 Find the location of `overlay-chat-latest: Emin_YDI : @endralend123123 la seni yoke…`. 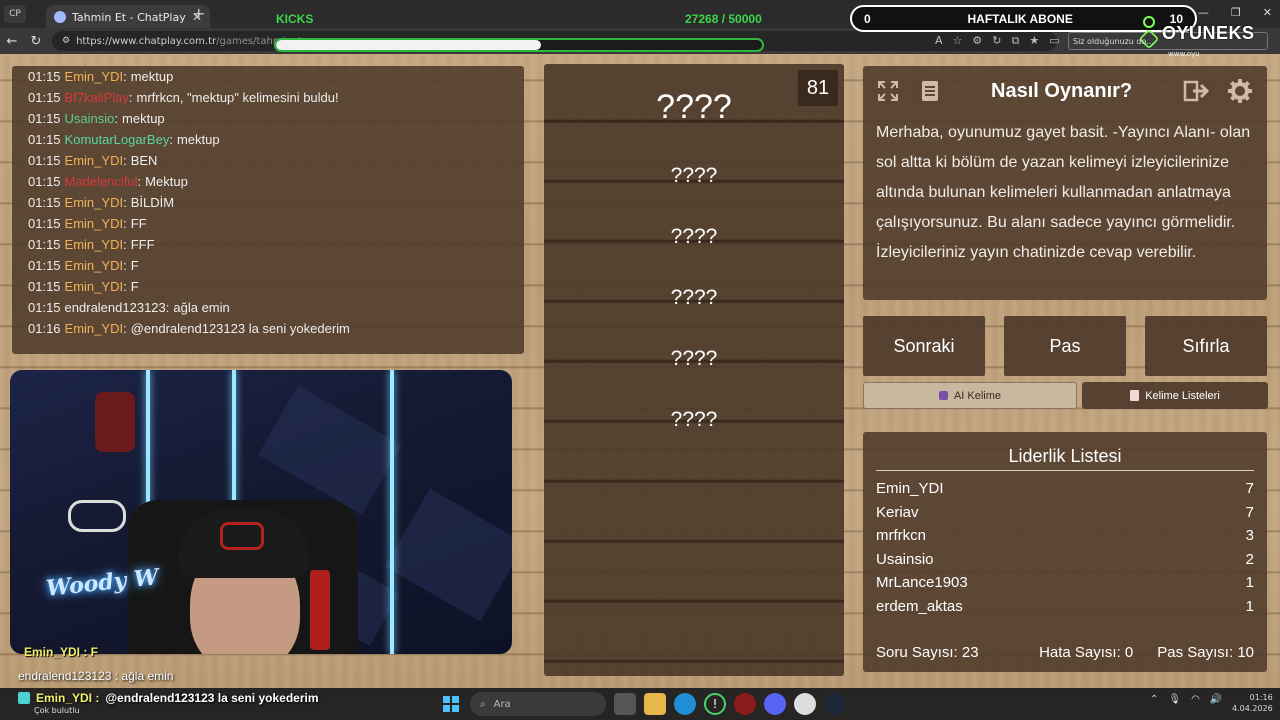

overlay-chat-latest: Emin_YDI : @endralend123123 la seni yoke… is located at coordinates (168, 698).